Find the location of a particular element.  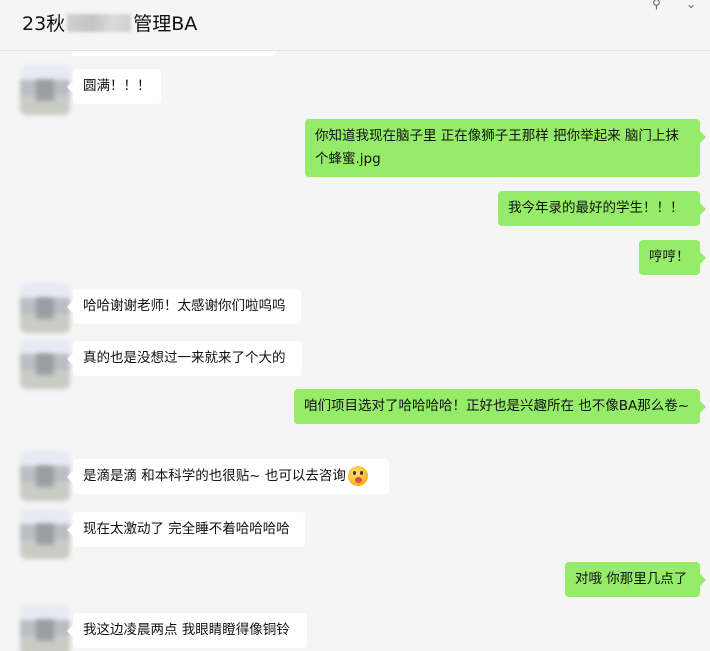

chat-title-prefix: 23秋 is located at coordinates (44, 24).